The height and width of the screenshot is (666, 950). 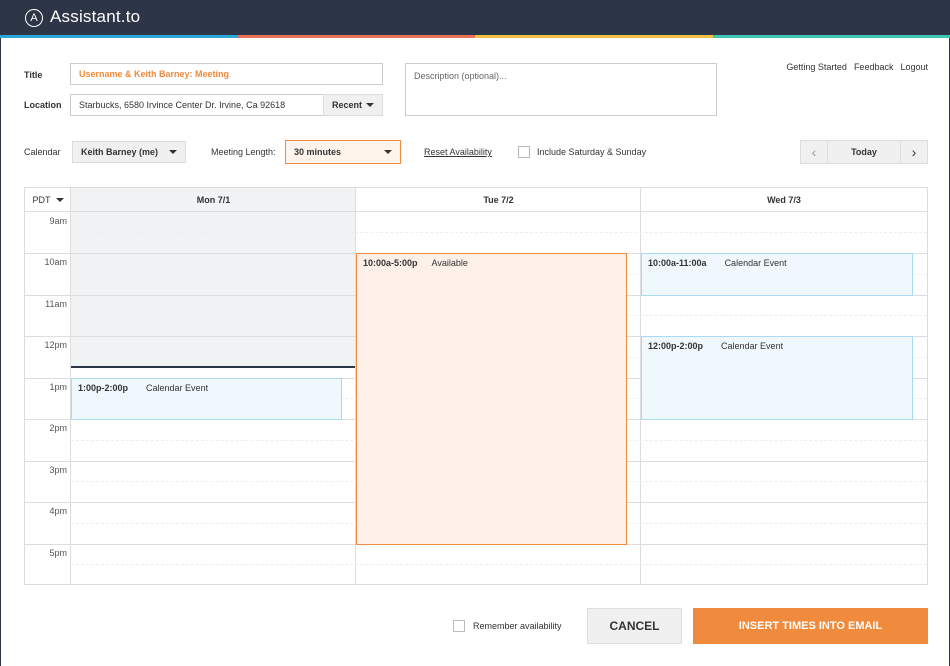 I want to click on meeting-length-label: Meeting Length:, so click(x=243, y=152).